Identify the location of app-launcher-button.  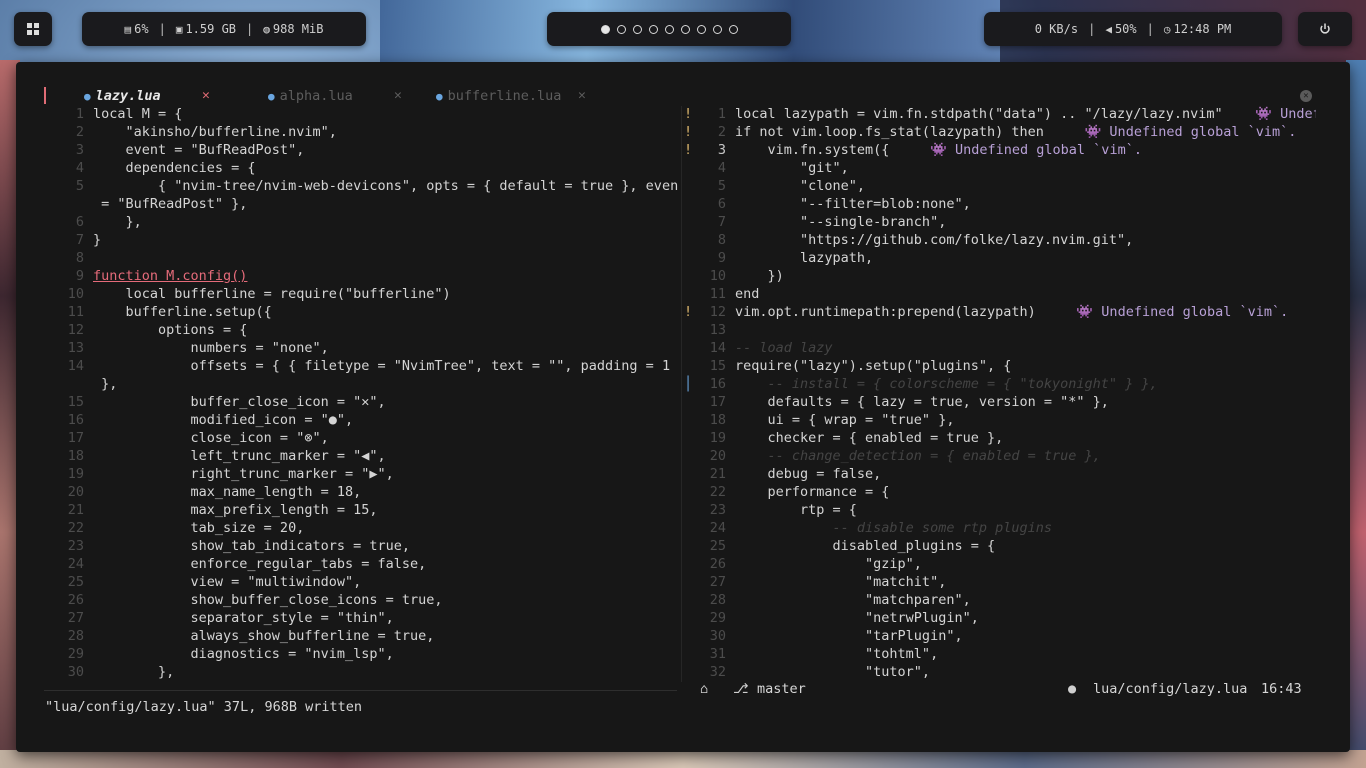
(33, 29).